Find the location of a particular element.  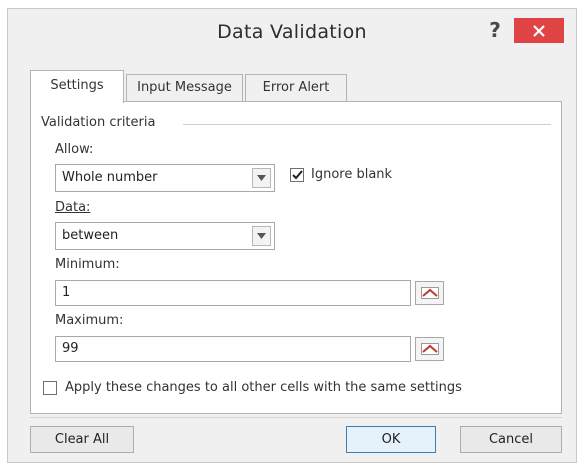

data-dropdown: between is located at coordinates (165, 236).